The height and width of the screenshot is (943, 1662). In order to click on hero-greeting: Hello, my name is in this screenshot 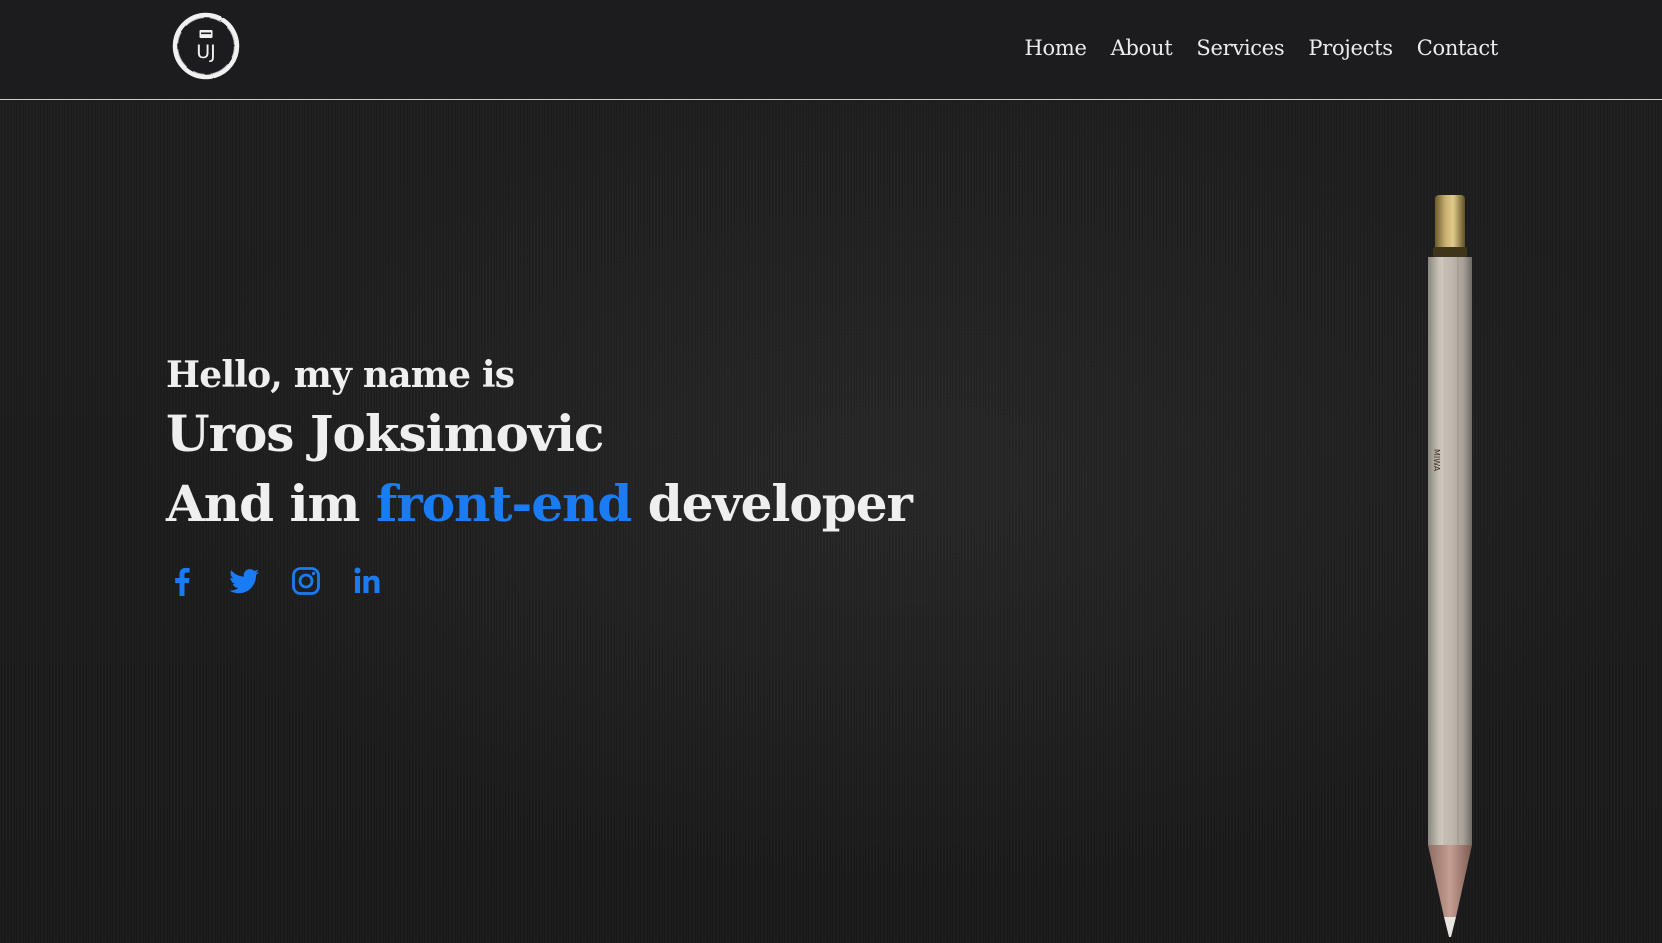, I will do `click(340, 375)`.